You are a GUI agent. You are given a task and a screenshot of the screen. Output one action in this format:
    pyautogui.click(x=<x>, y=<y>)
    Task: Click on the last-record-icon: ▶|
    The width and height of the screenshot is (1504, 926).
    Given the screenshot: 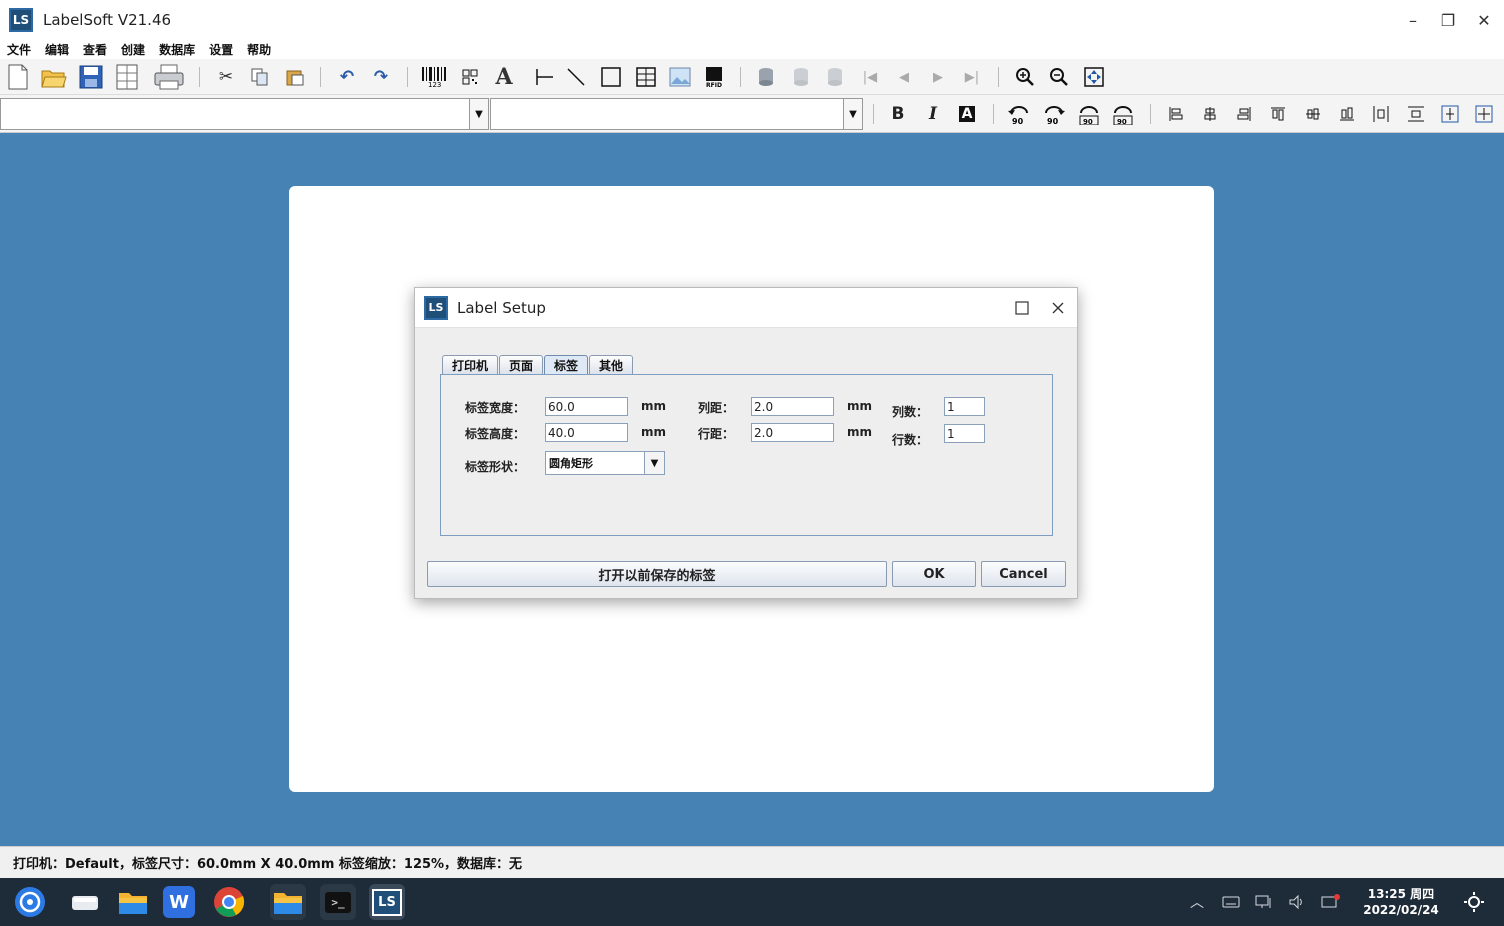 What is the action you would take?
    pyautogui.click(x=972, y=77)
    